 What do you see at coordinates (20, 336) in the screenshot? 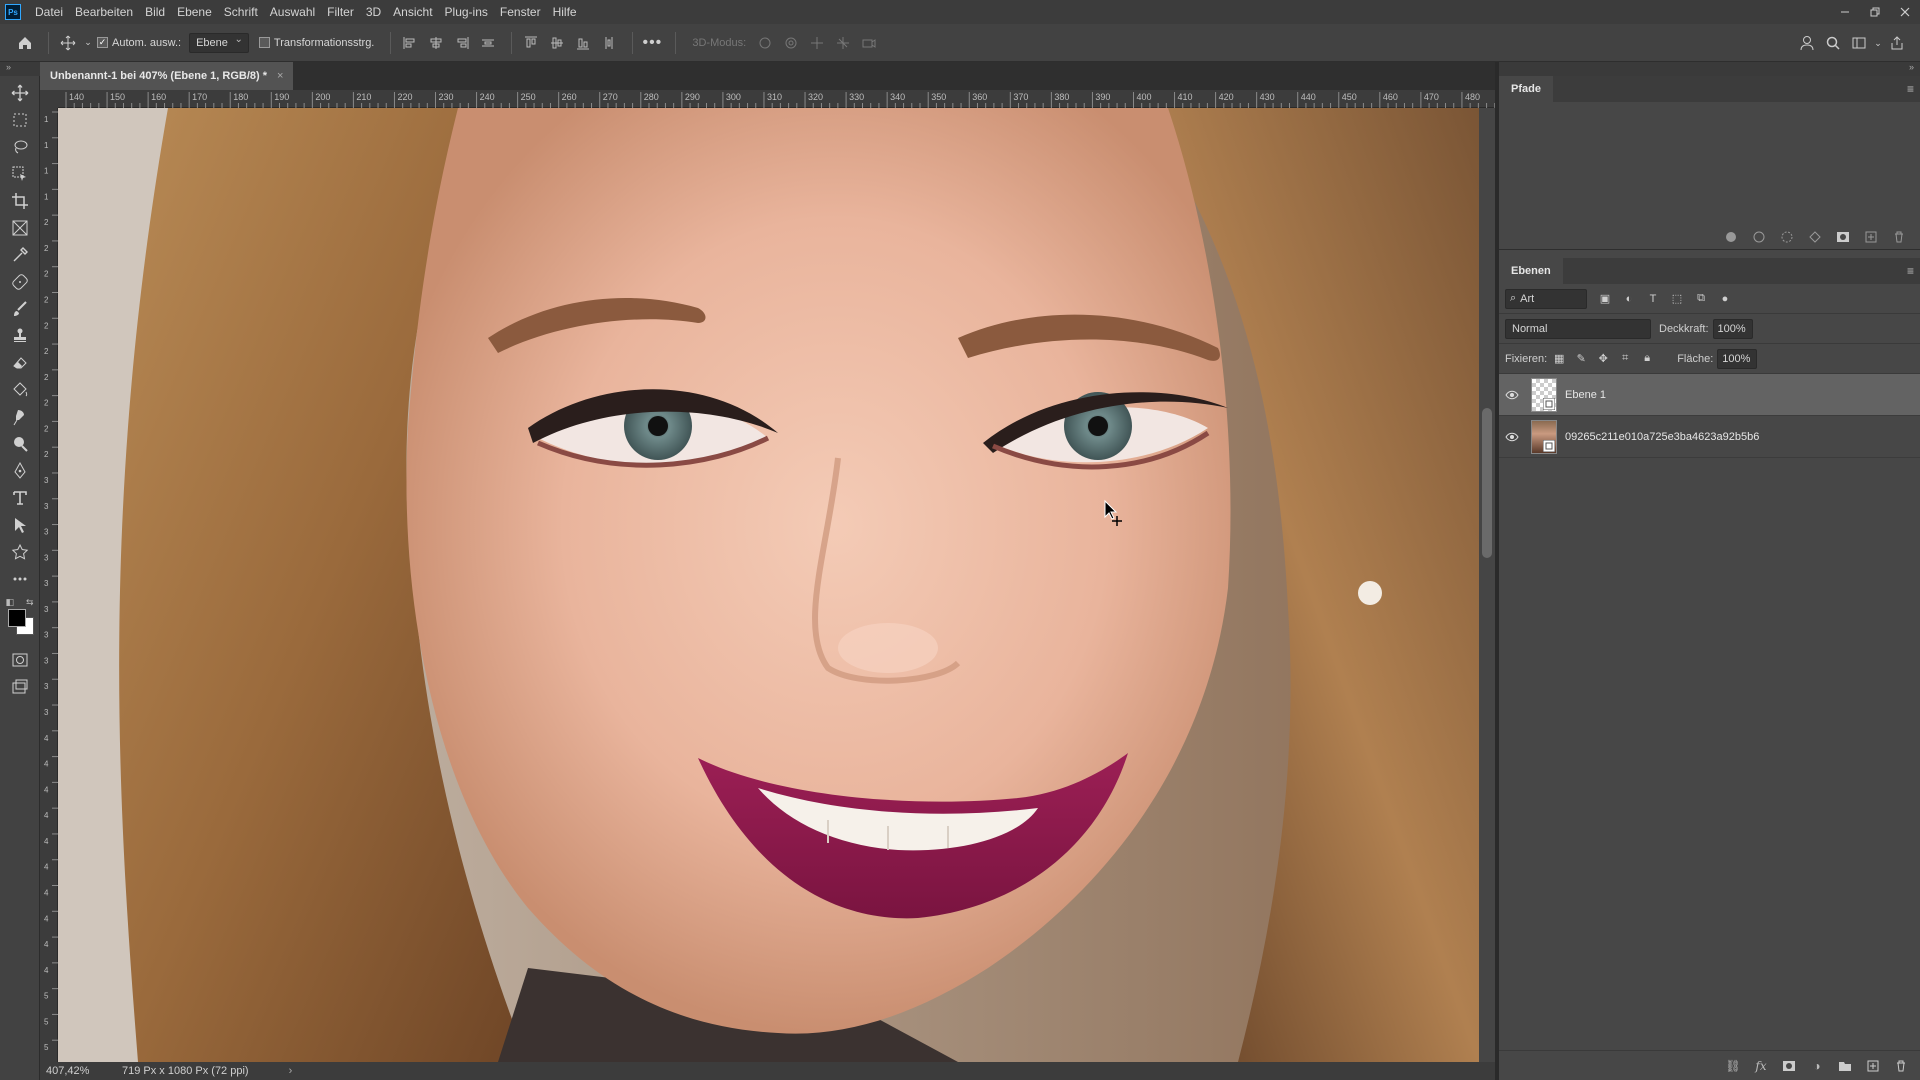
I see `stamp-icon` at bounding box center [20, 336].